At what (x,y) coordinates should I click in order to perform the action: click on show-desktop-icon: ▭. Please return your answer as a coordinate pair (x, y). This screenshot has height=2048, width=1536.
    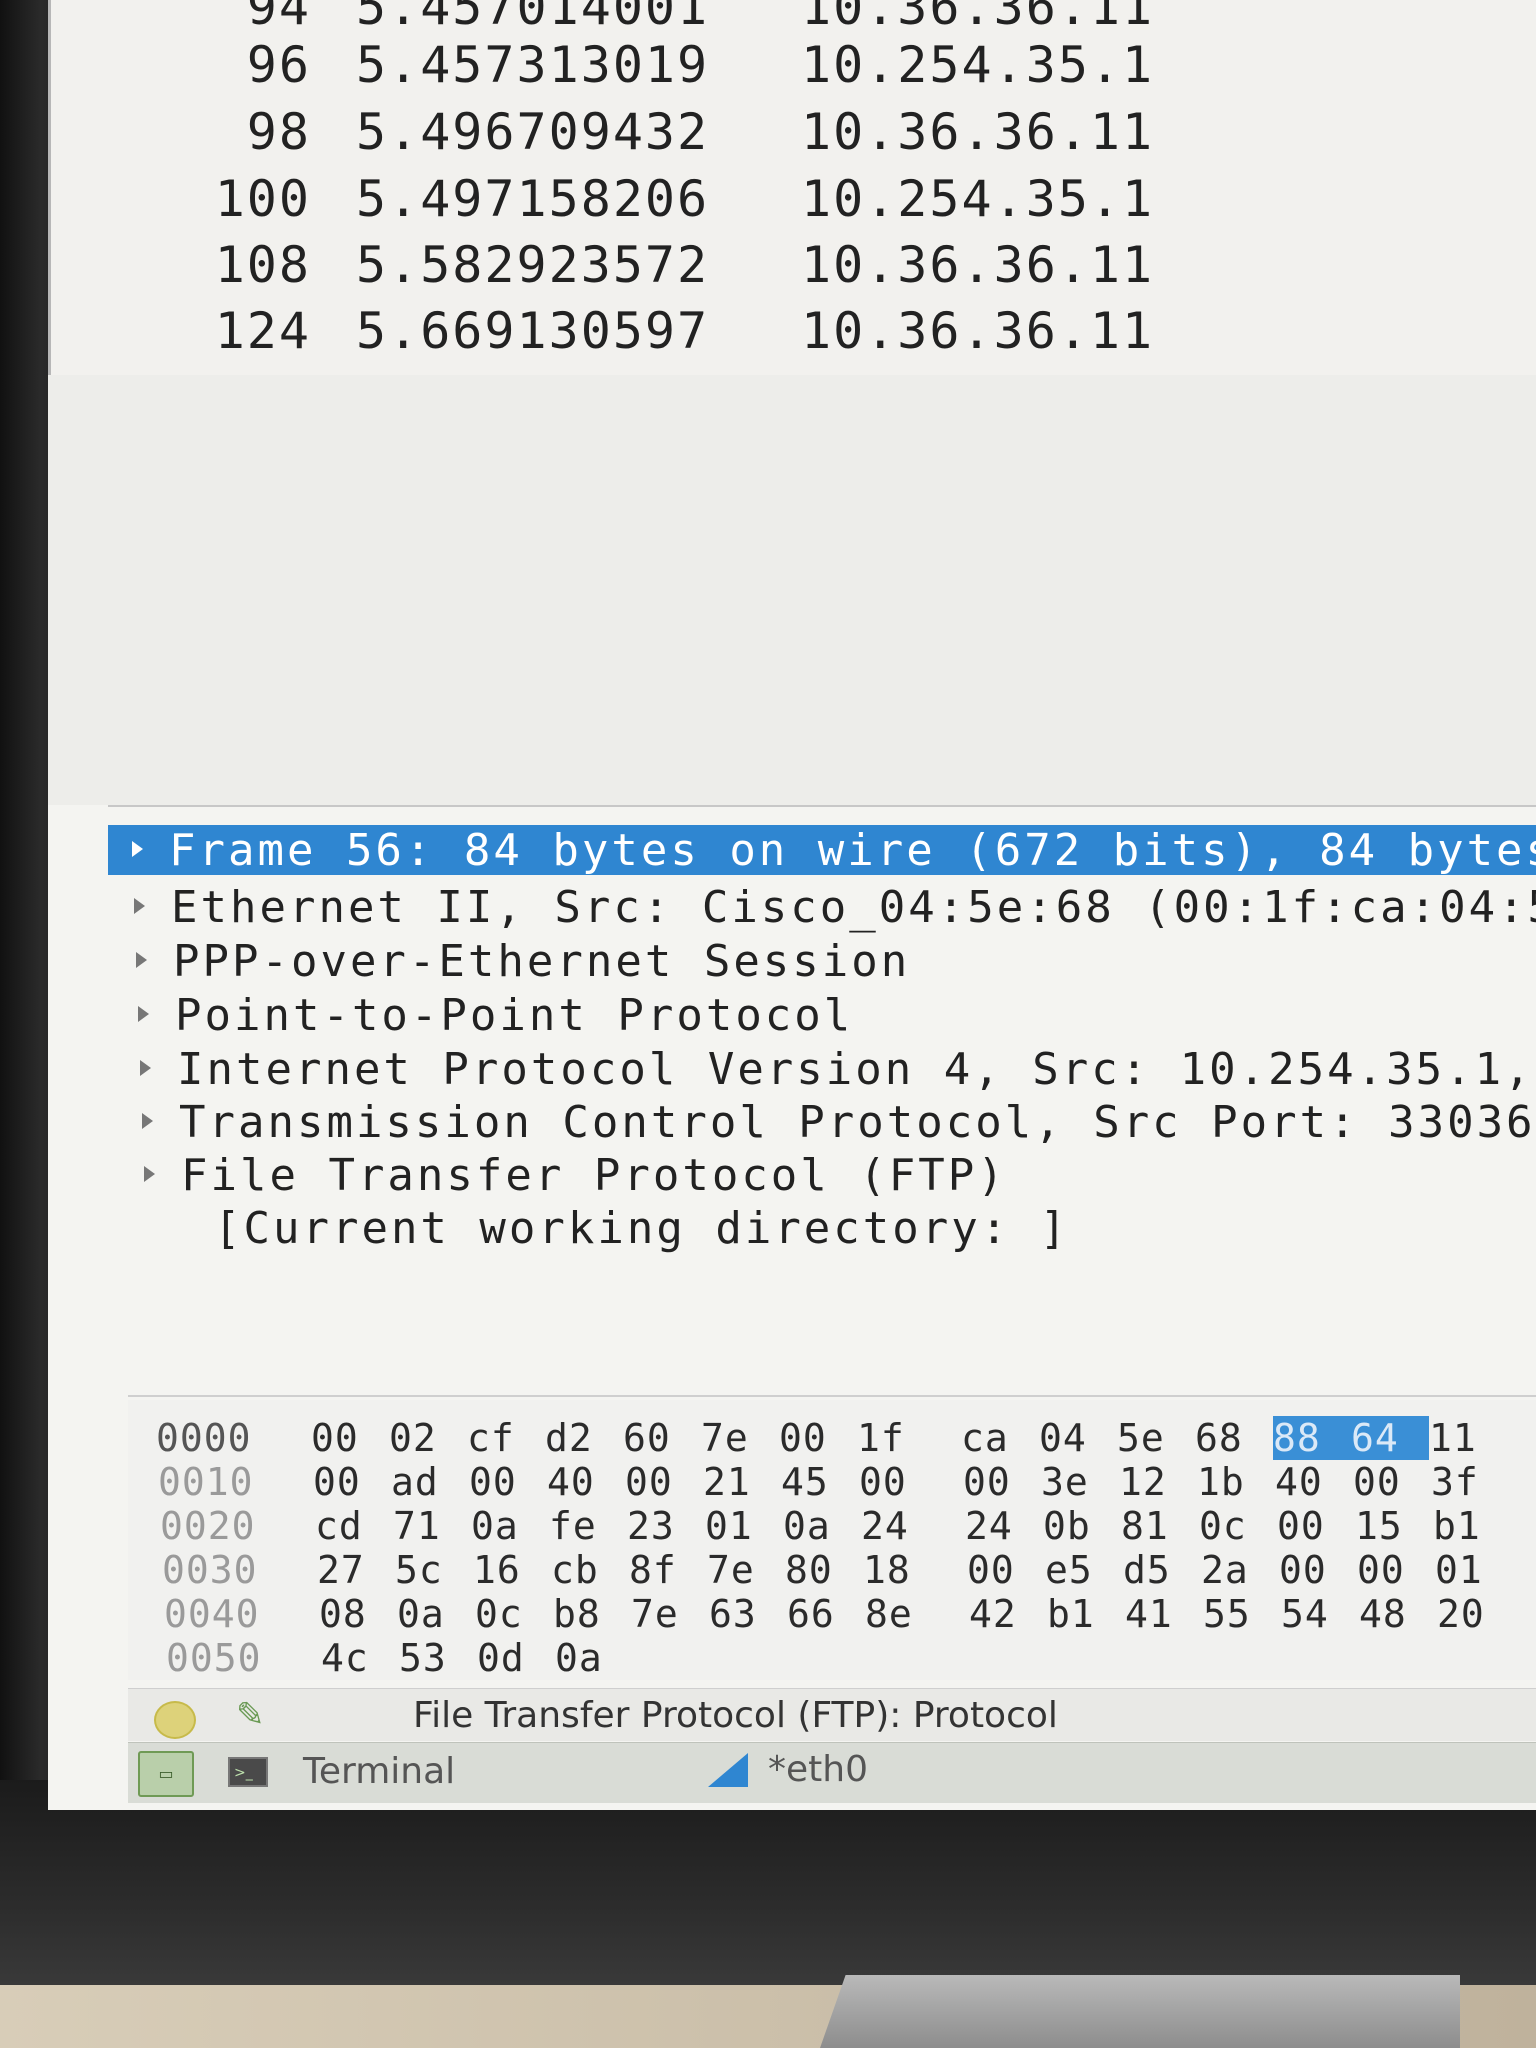
    Looking at the image, I should click on (166, 1774).